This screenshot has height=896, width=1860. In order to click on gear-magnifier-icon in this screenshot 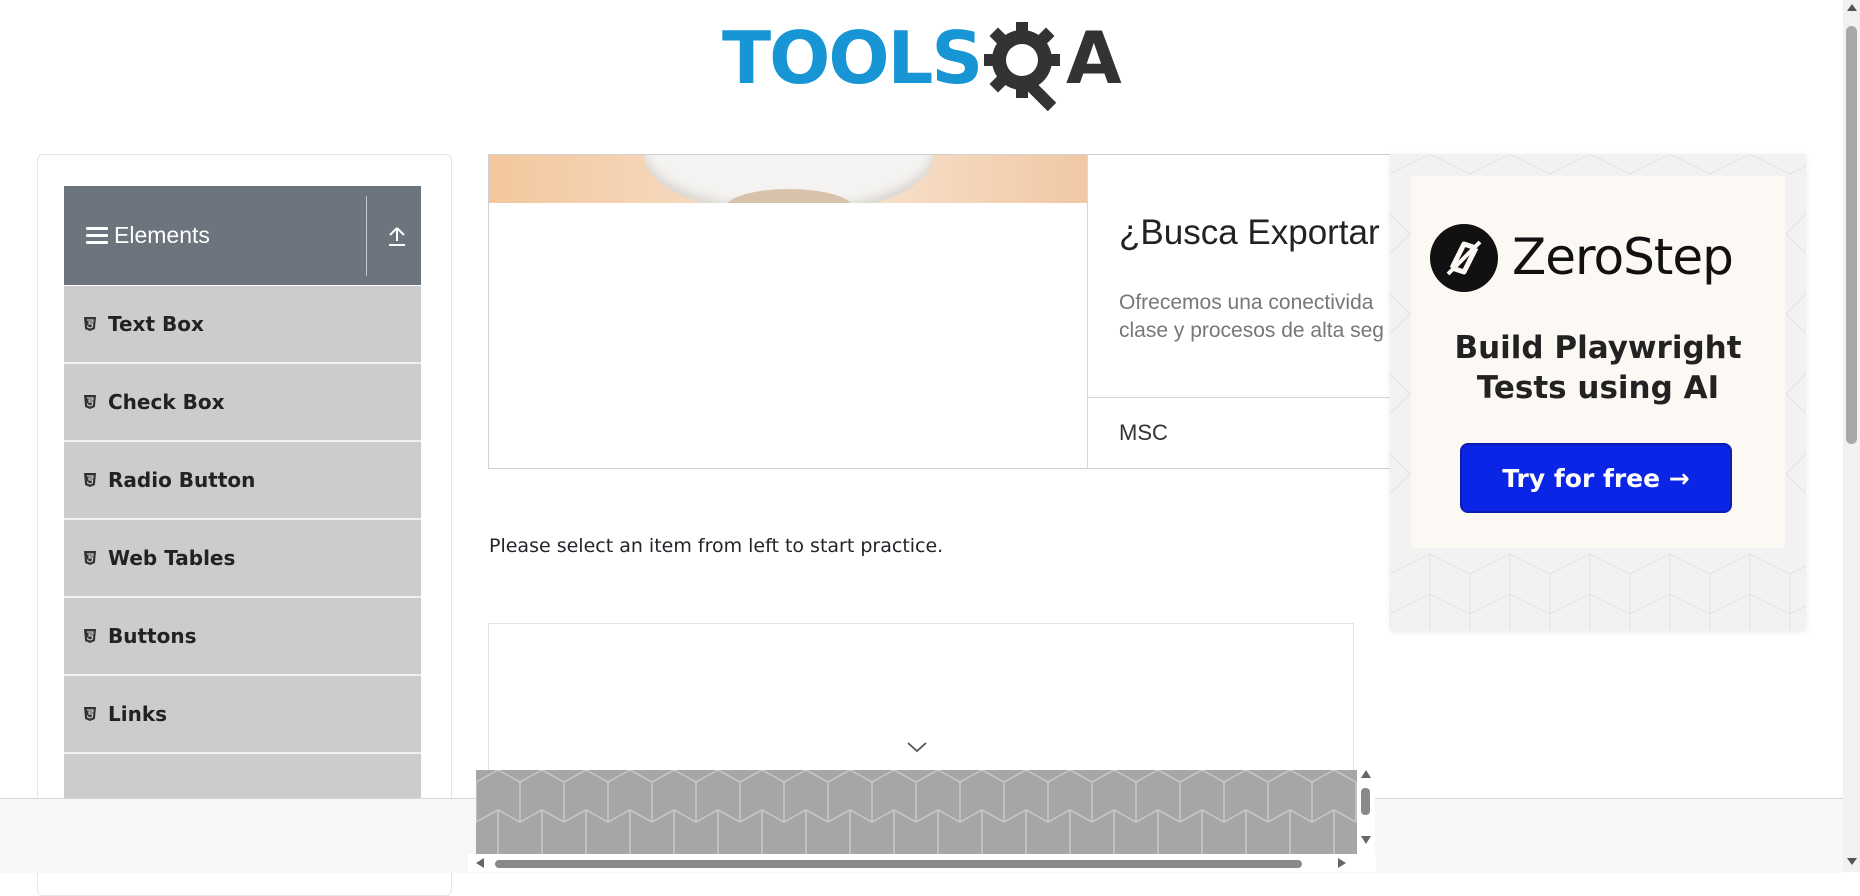, I will do `click(1022, 67)`.